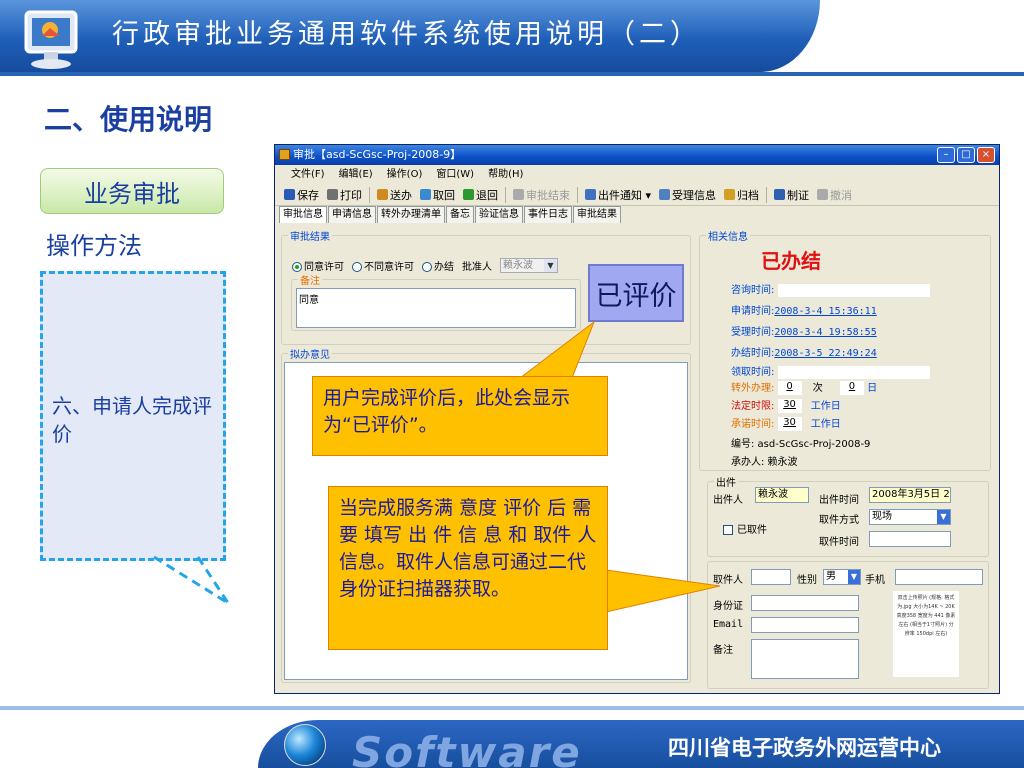 The width and height of the screenshot is (1024, 768). What do you see at coordinates (467, 748) in the screenshot?
I see `footer-brand: Software` at bounding box center [467, 748].